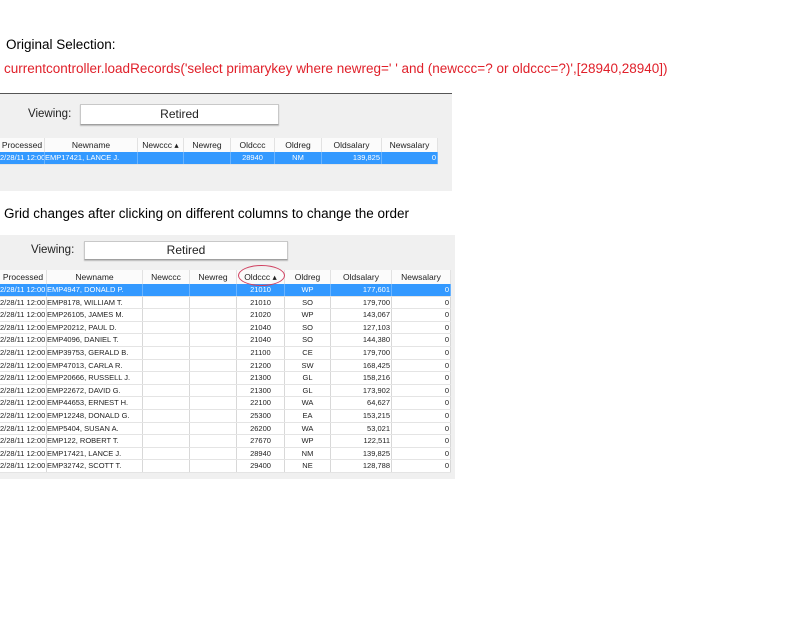 This screenshot has height=619, width=809. Describe the element at coordinates (361, 390) in the screenshot. I see `table-cell: 173,902` at that location.